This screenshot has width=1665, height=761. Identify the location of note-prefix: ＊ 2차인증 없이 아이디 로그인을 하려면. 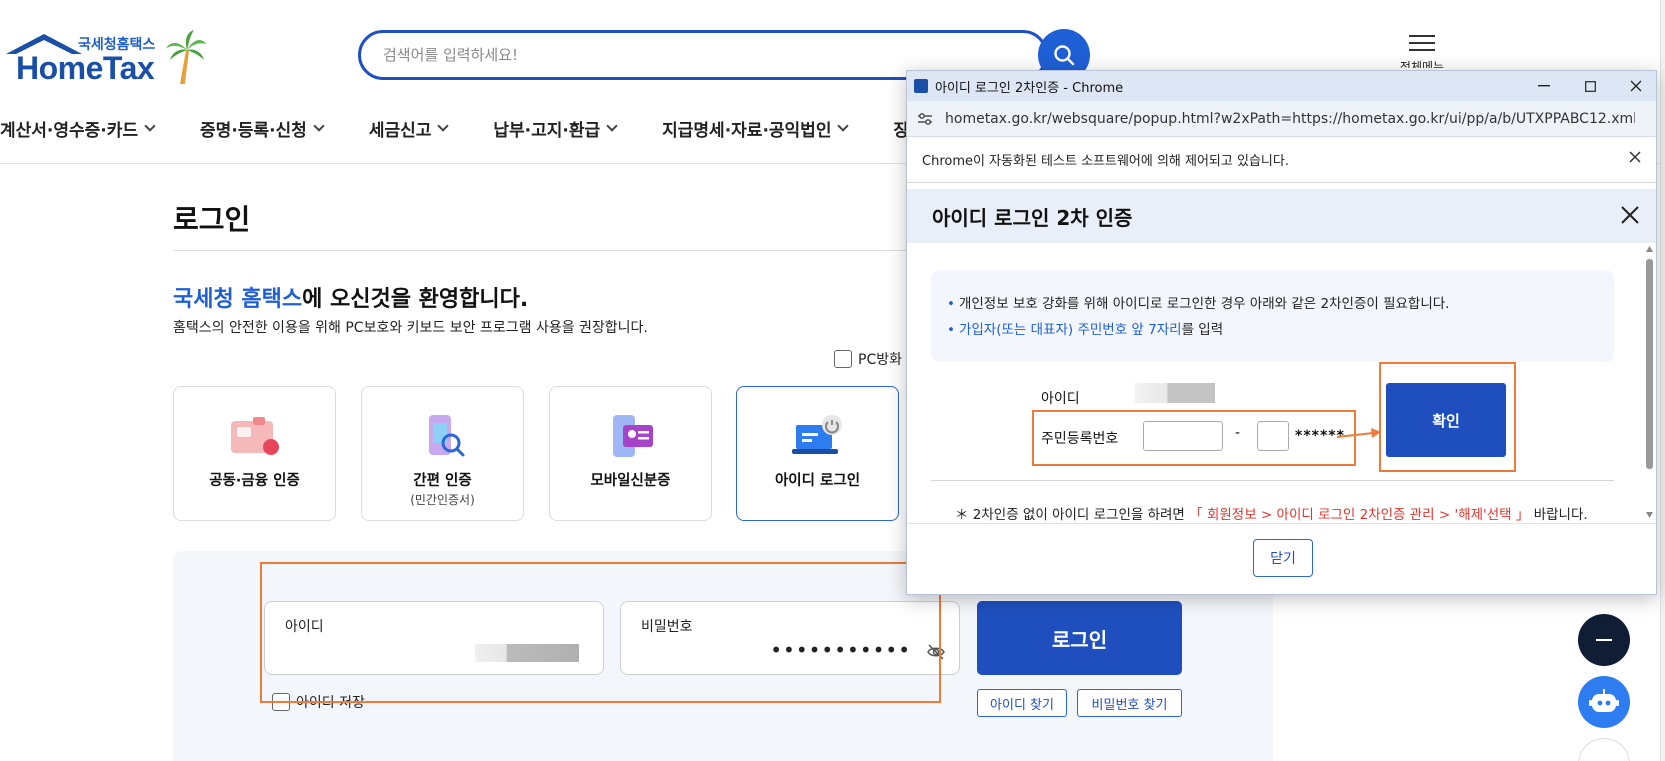
(1070, 515).